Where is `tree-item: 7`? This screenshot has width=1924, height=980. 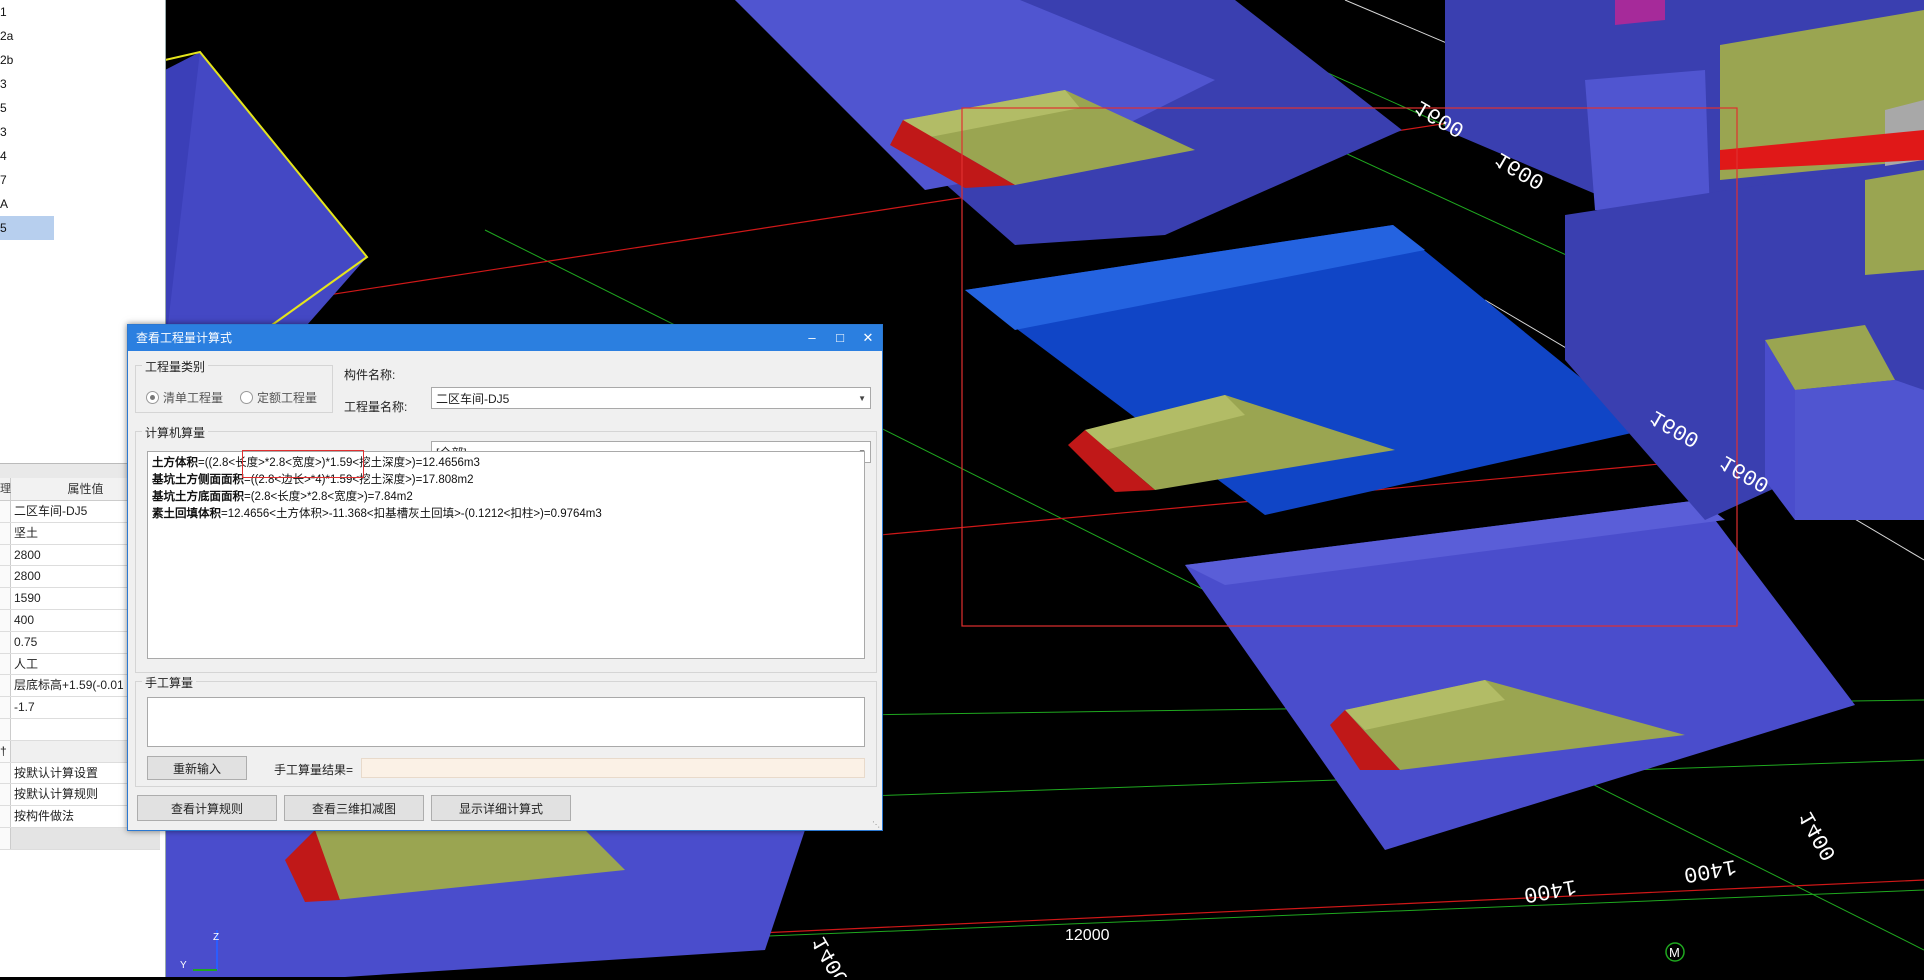
tree-item: 7 is located at coordinates (80, 180).